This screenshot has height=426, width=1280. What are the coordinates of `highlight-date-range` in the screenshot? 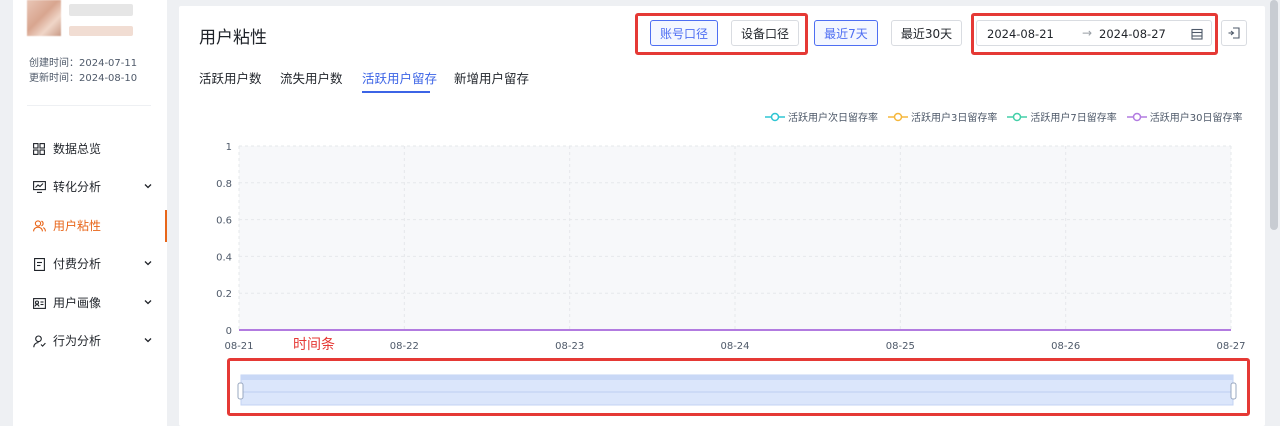 It's located at (1094, 34).